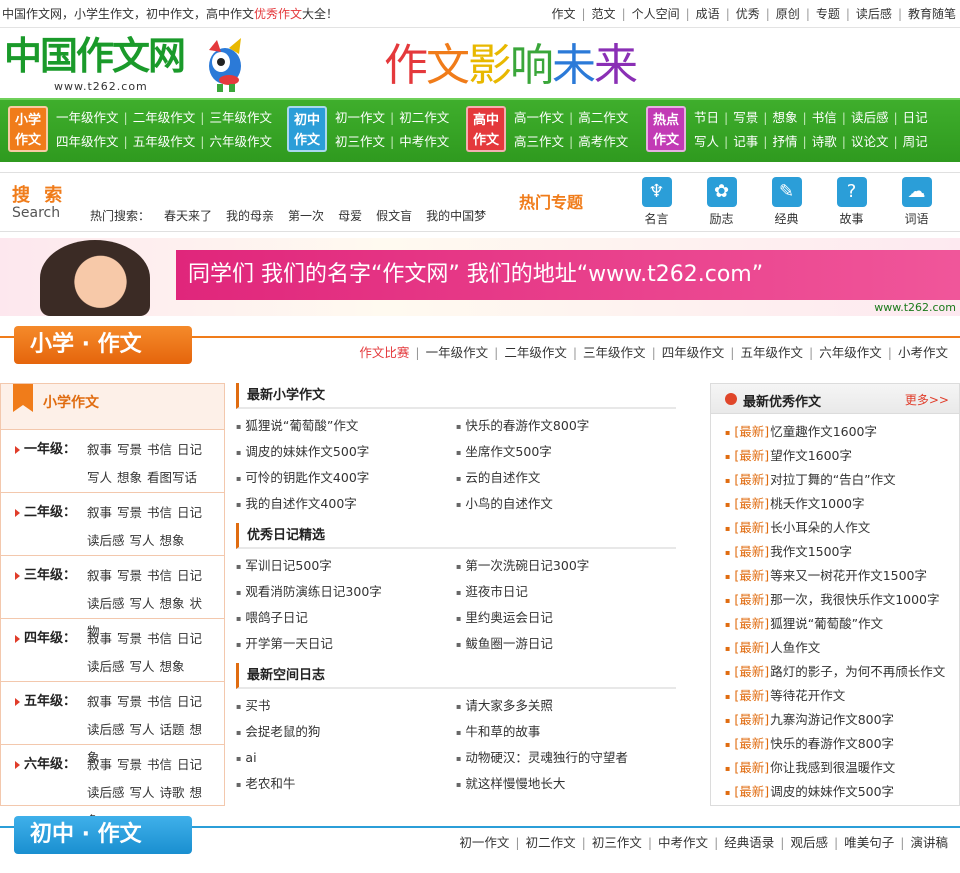 The width and height of the screenshot is (960, 873). Describe the element at coordinates (346, 478) in the screenshot. I see `article-link: 可怜的钥匙作文400字` at that location.